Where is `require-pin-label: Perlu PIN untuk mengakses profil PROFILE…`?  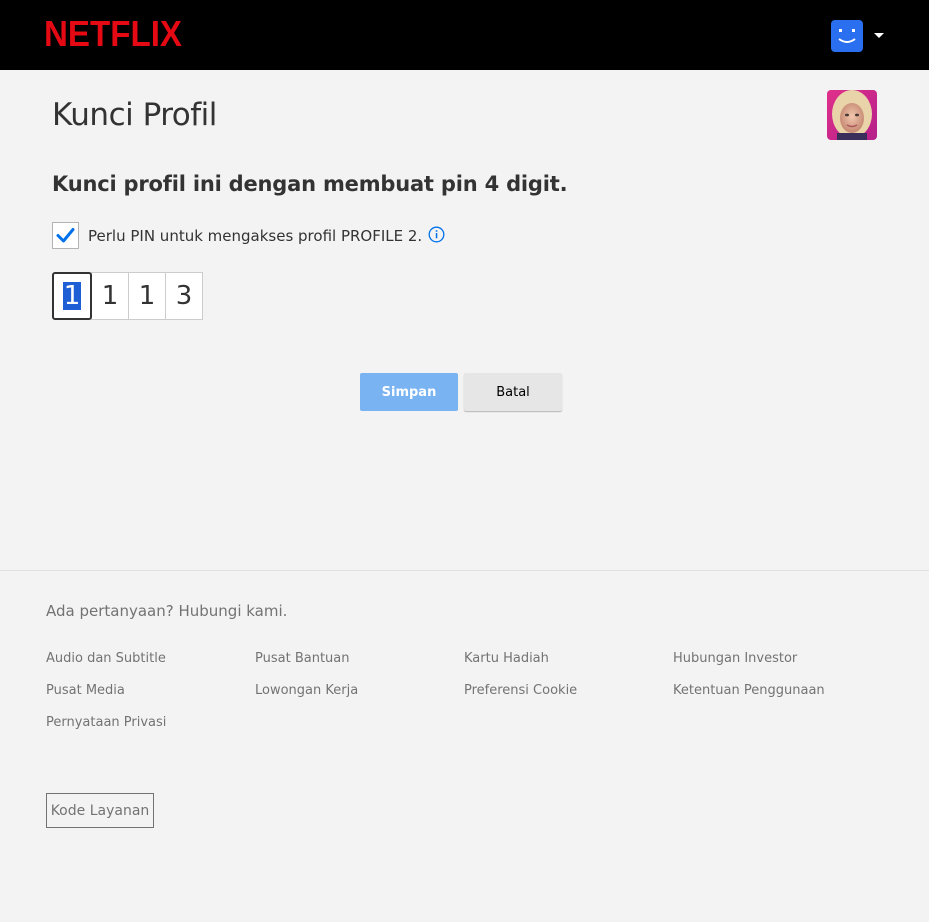
require-pin-label: Perlu PIN untuk mengakses profil PROFILE… is located at coordinates (255, 236).